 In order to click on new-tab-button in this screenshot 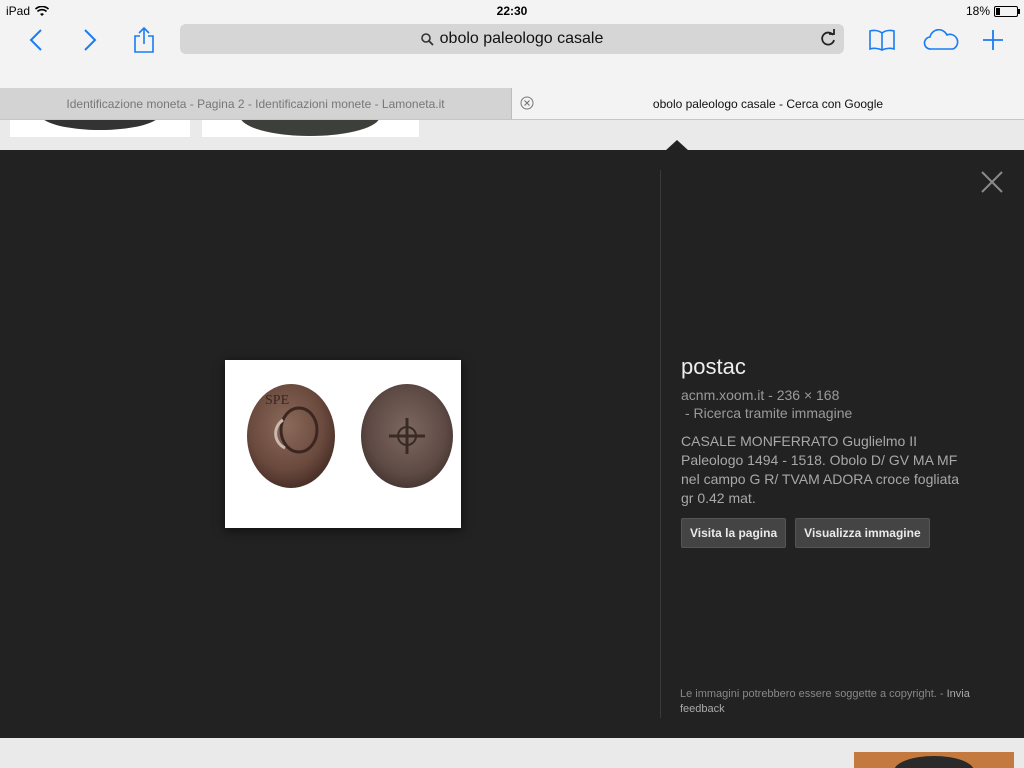, I will do `click(993, 40)`.